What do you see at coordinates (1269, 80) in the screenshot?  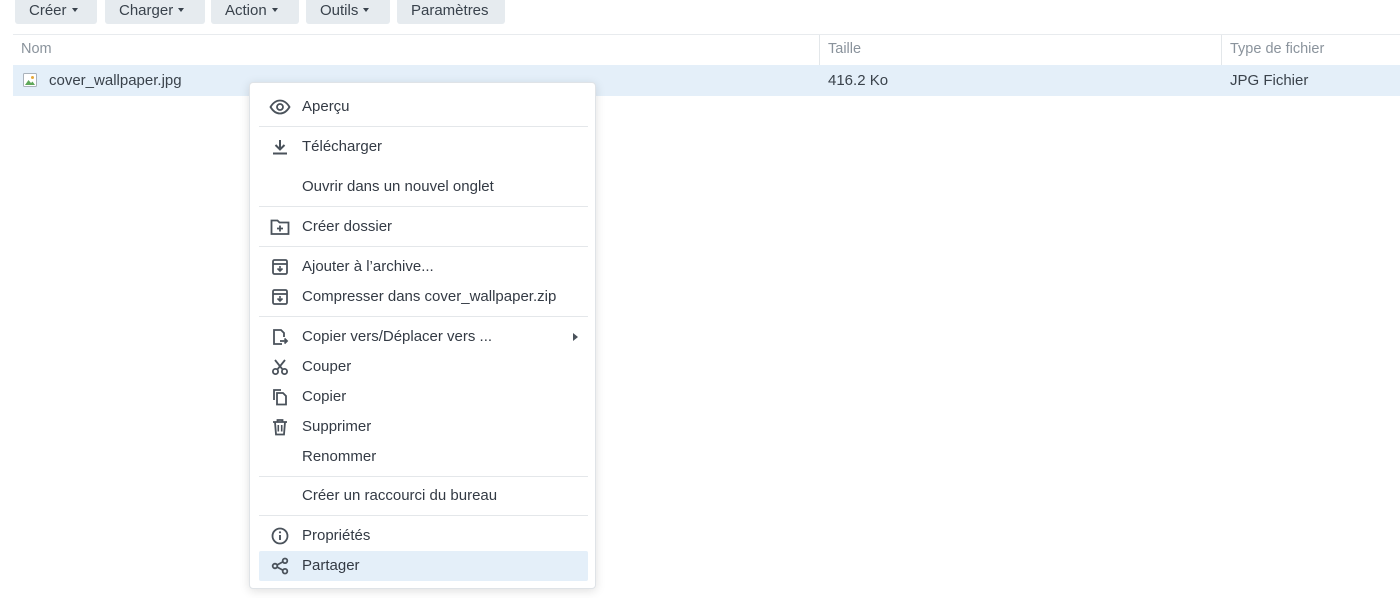 I see `file-type: JPG Fichier` at bounding box center [1269, 80].